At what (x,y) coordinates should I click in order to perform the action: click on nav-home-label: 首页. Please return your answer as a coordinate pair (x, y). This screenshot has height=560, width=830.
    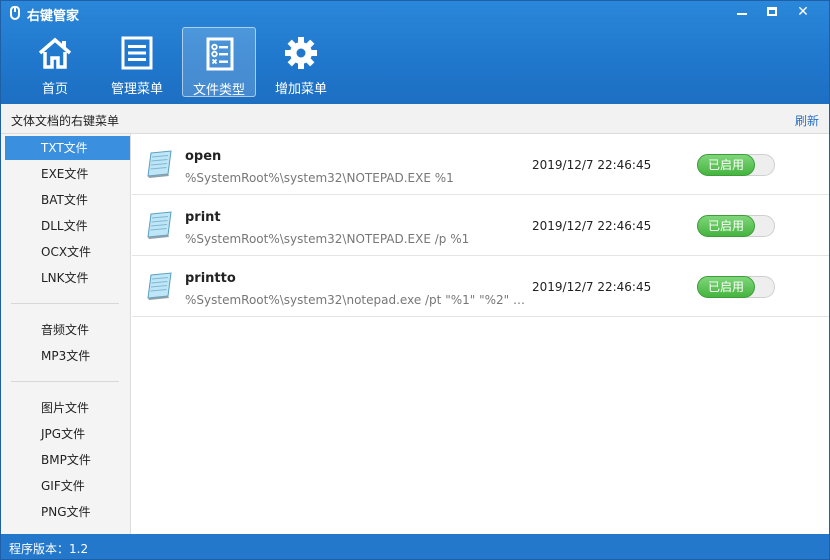
    Looking at the image, I should click on (54, 89).